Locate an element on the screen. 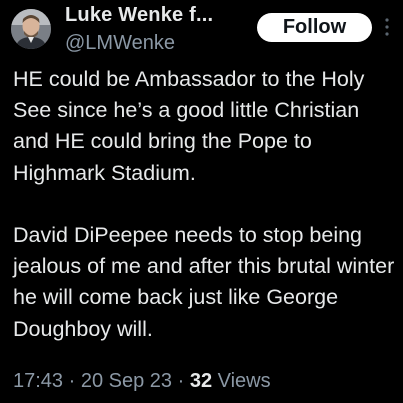  tweet-meta: 17:43 · 20 Sep 23 · 32 Views is located at coordinates (142, 381).